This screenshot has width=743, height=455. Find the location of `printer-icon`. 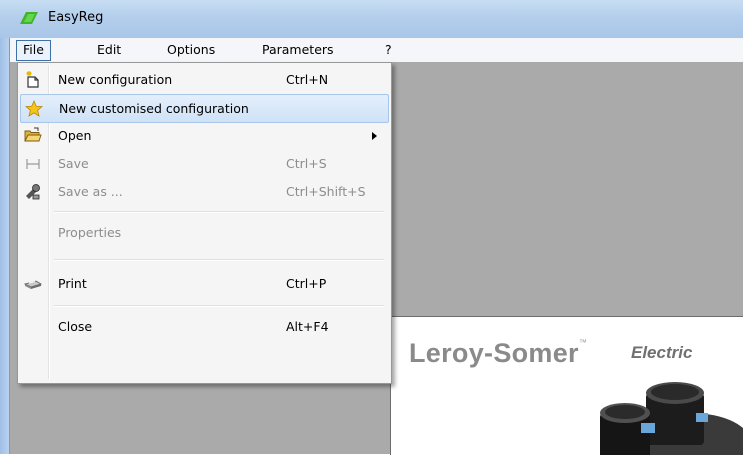

printer-icon is located at coordinates (33, 284).